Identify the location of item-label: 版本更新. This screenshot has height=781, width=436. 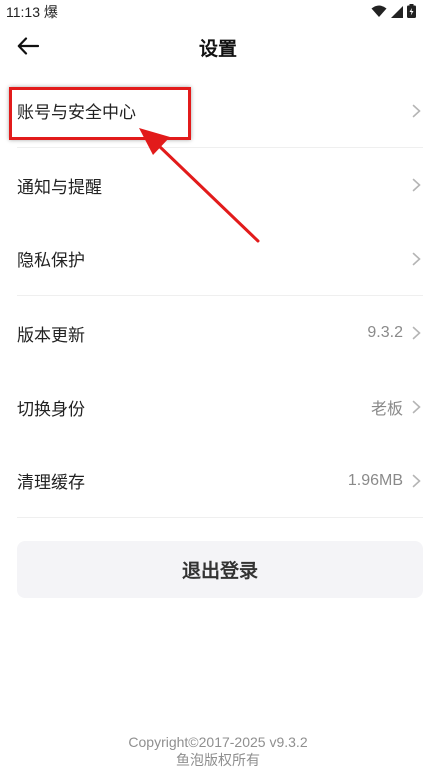
(51, 335).